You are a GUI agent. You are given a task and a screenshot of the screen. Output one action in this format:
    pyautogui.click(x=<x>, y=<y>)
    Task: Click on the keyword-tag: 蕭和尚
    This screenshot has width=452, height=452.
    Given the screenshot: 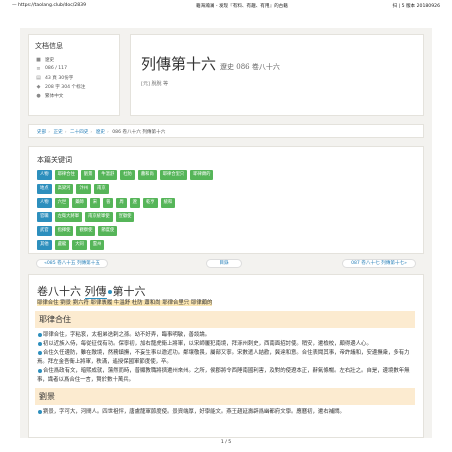 What is the action you would take?
    pyautogui.click(x=147, y=175)
    